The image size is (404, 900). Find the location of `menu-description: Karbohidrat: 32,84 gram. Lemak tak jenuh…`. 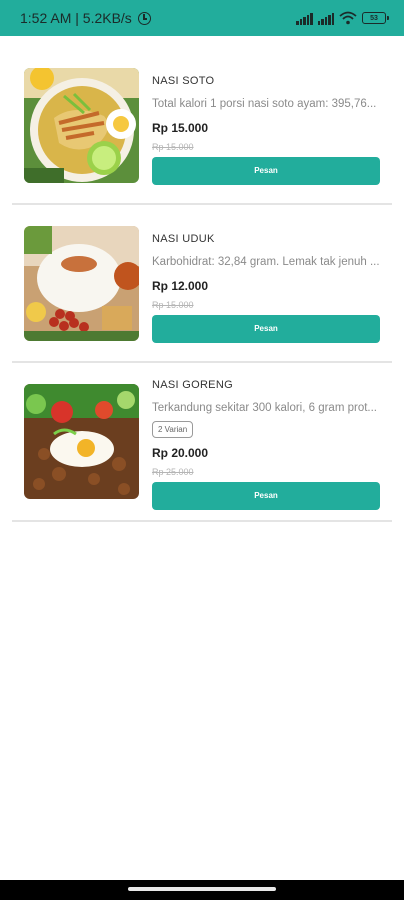

menu-description: Karbohidrat: 32,84 gram. Lemak tak jenuh… is located at coordinates (266, 262).